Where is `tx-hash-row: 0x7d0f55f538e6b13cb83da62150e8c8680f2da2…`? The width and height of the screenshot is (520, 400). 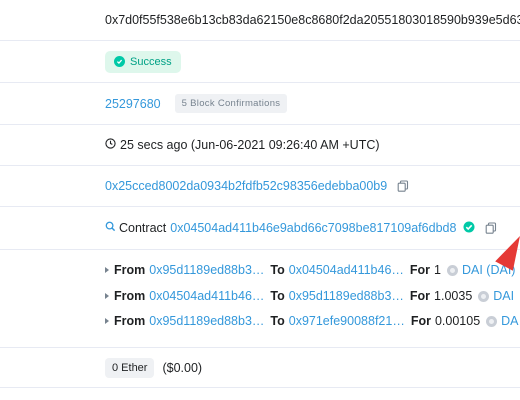
tx-hash-row: 0x7d0f55f538e6b13cb83da62150e8c8680f2da2… is located at coordinates (260, 20).